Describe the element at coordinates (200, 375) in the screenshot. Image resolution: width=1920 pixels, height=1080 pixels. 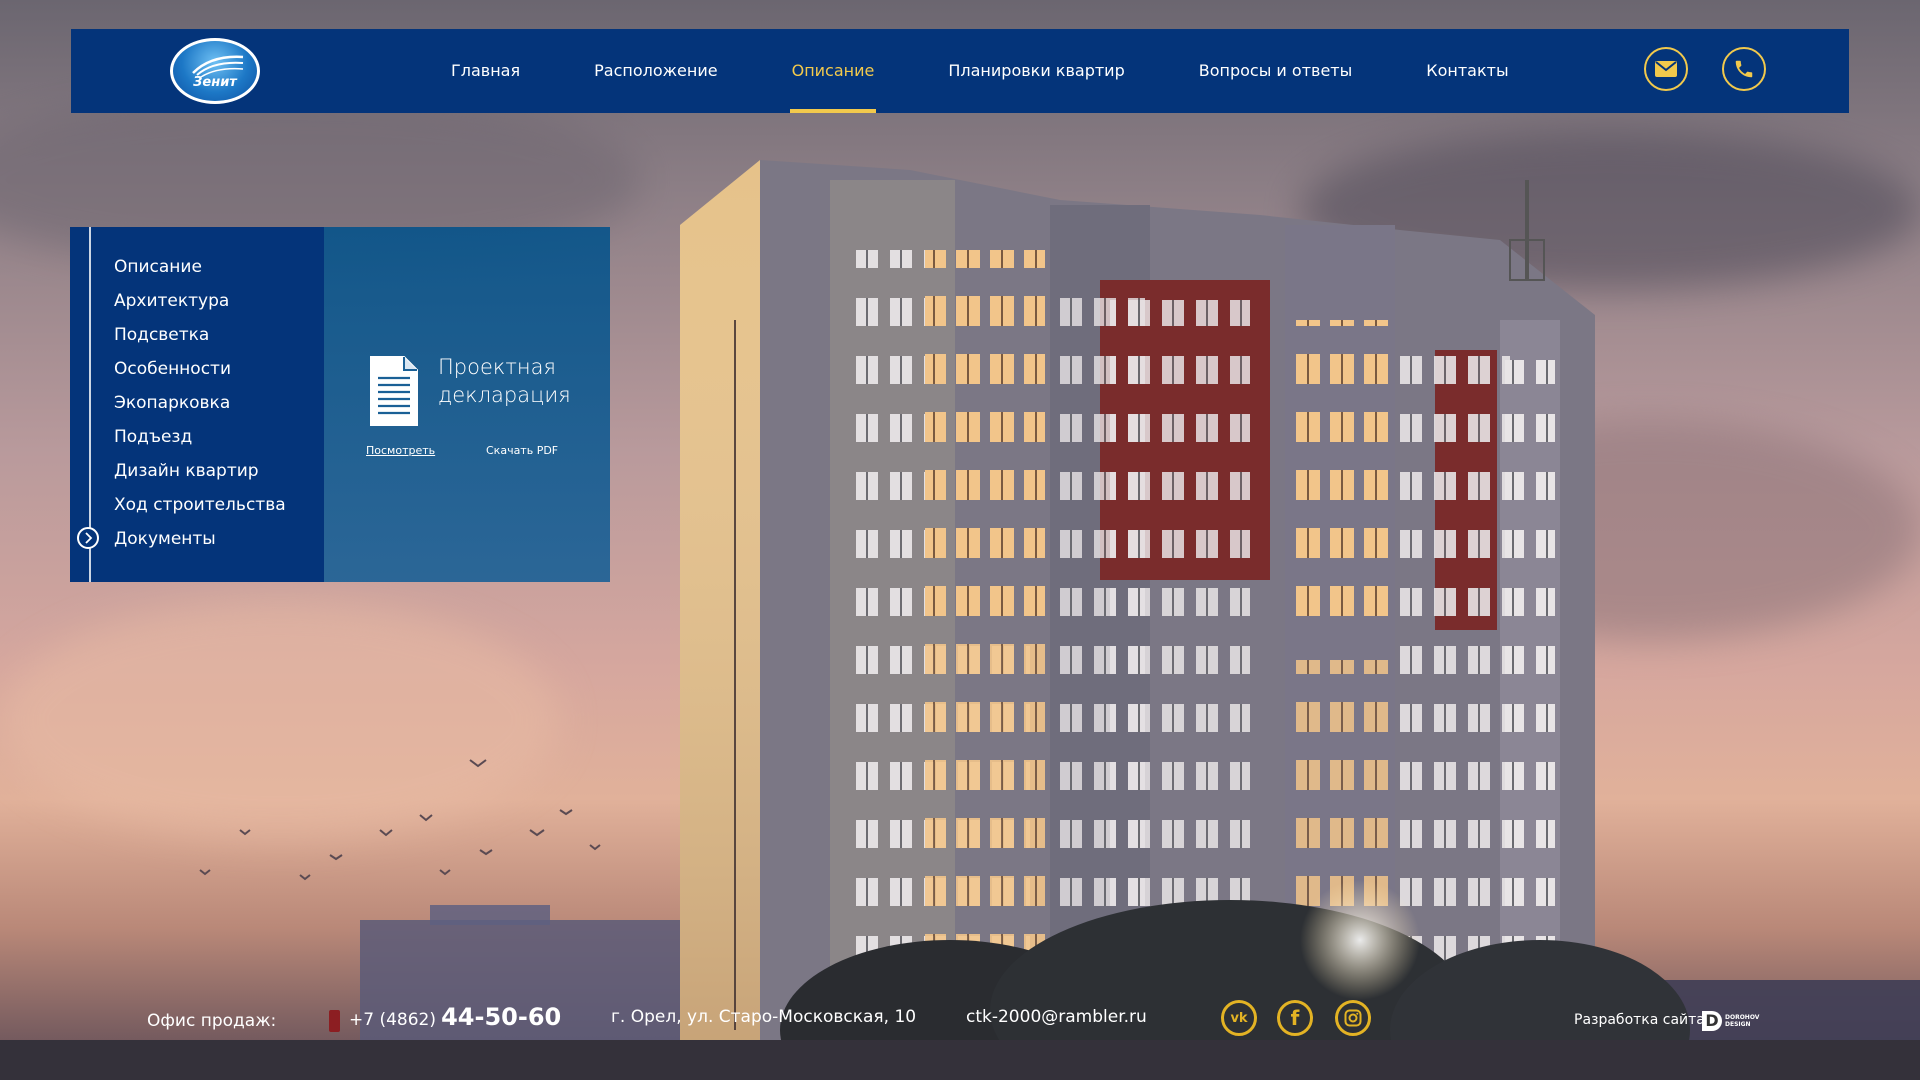
I see `menu-item-features: Особенности` at that location.